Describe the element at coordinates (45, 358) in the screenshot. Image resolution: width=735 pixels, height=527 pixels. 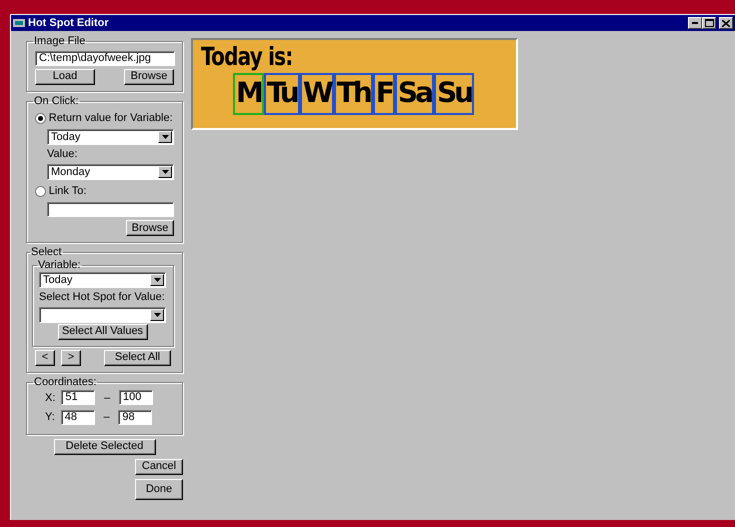
I see `previous-button: <` at that location.